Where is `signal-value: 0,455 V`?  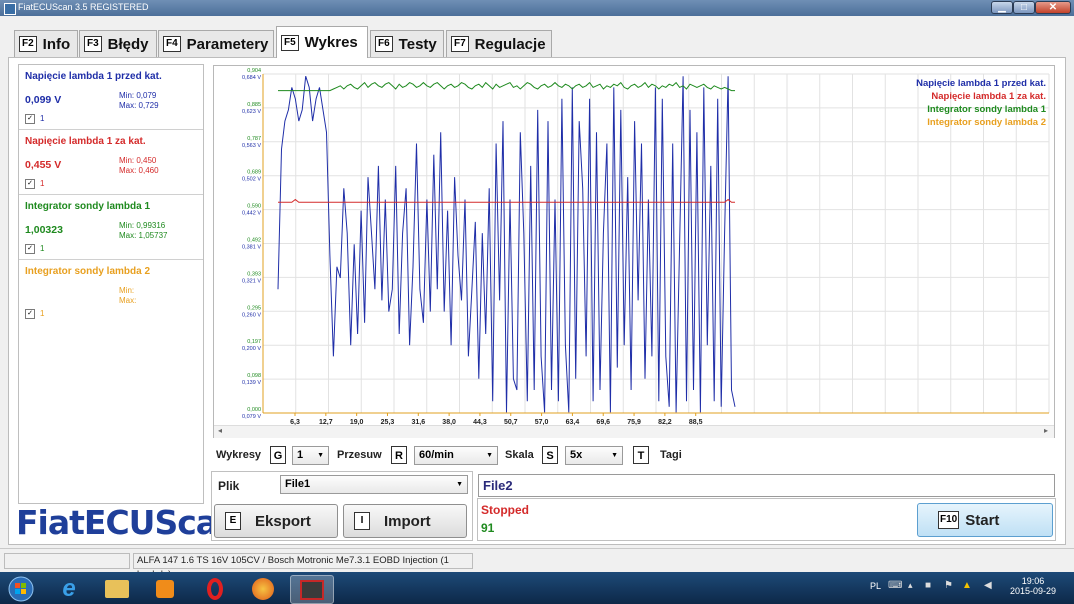
signal-value: 0,455 V is located at coordinates (43, 165).